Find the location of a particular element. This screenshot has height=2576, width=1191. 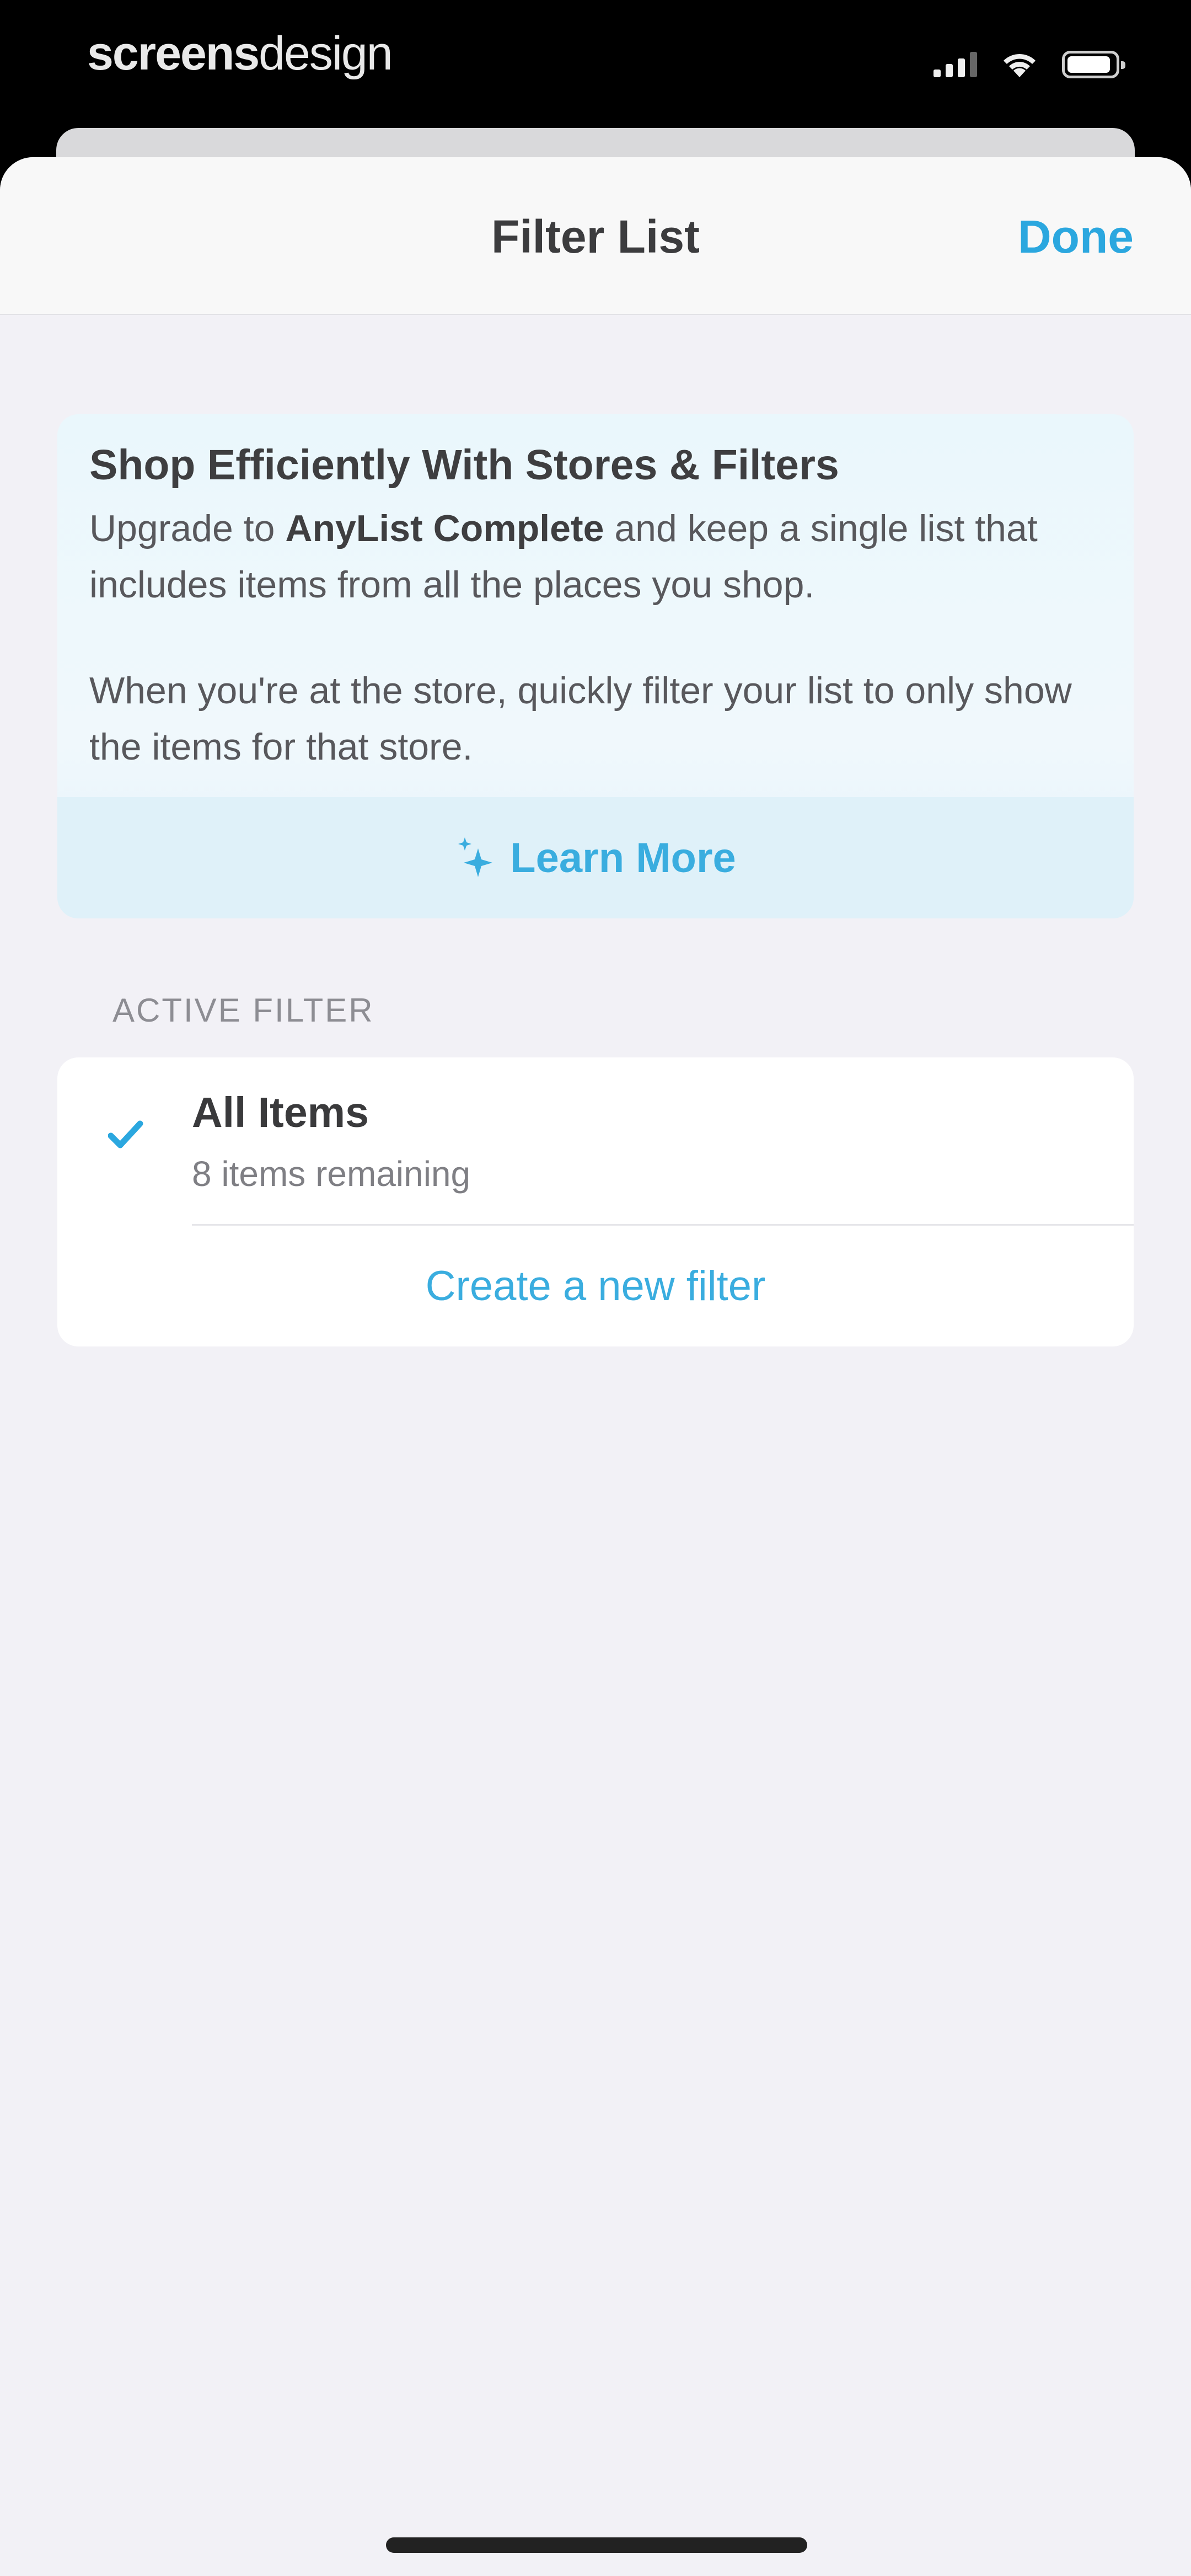

page-title: Filter List is located at coordinates (595, 237).